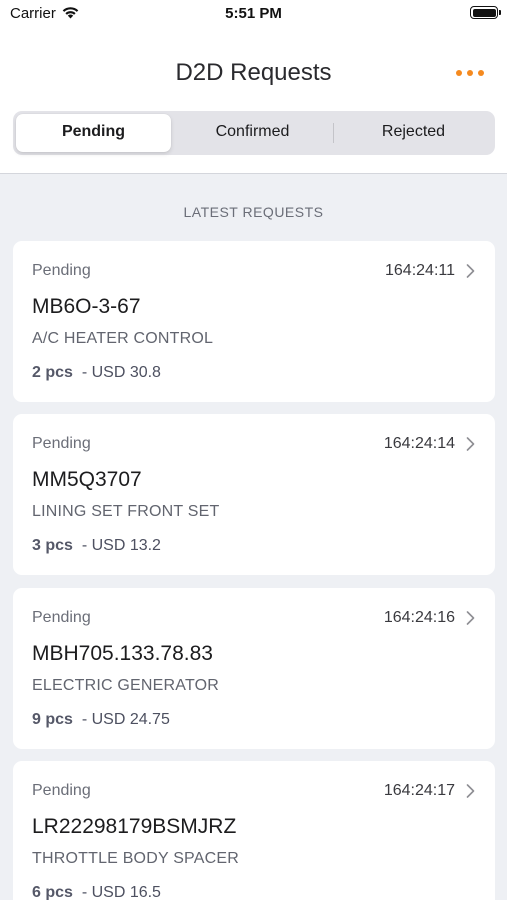 This screenshot has height=900, width=507. I want to click on request-part-code: MBH705.133.78.83, so click(122, 653).